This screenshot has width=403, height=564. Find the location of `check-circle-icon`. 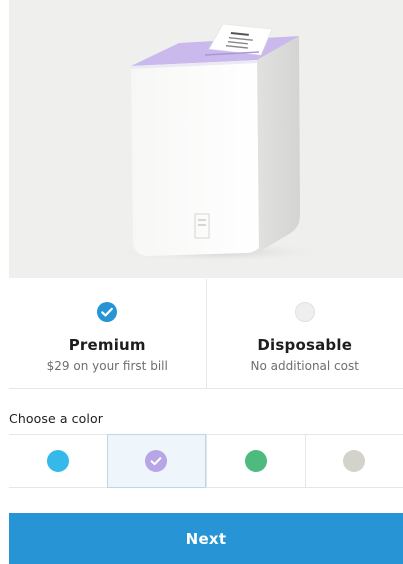

check-circle-icon is located at coordinates (107, 312).